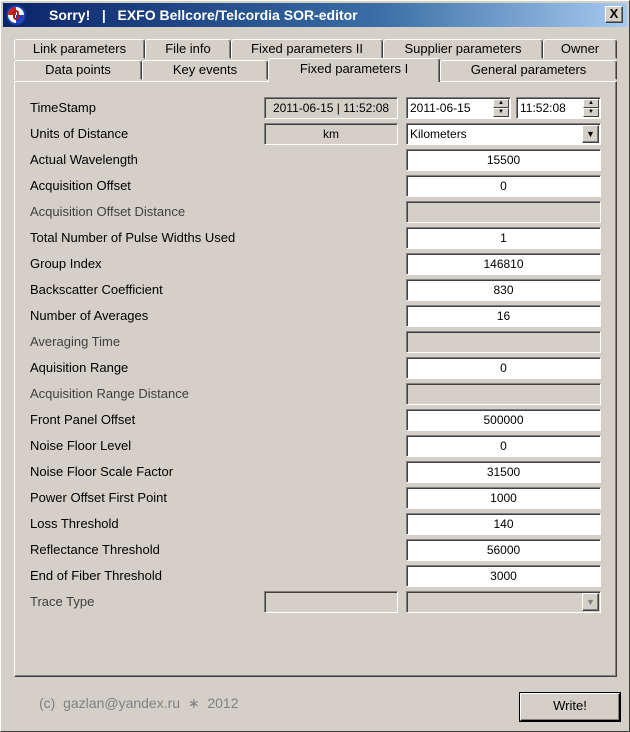  Describe the element at coordinates (62, 601) in the screenshot. I see `trace-type-label: Trace Type` at that location.